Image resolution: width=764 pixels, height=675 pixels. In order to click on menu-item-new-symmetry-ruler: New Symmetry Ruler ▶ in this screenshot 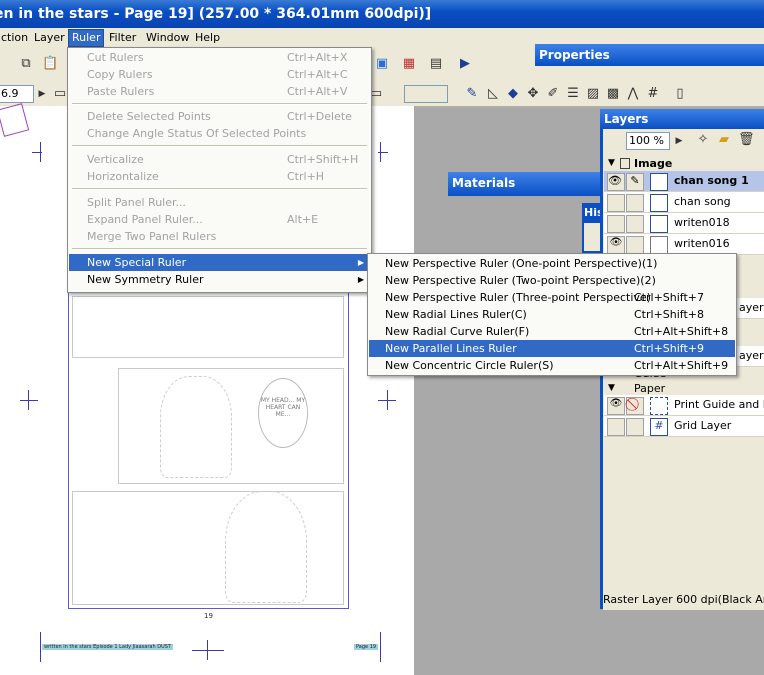, I will do `click(219, 279)`.